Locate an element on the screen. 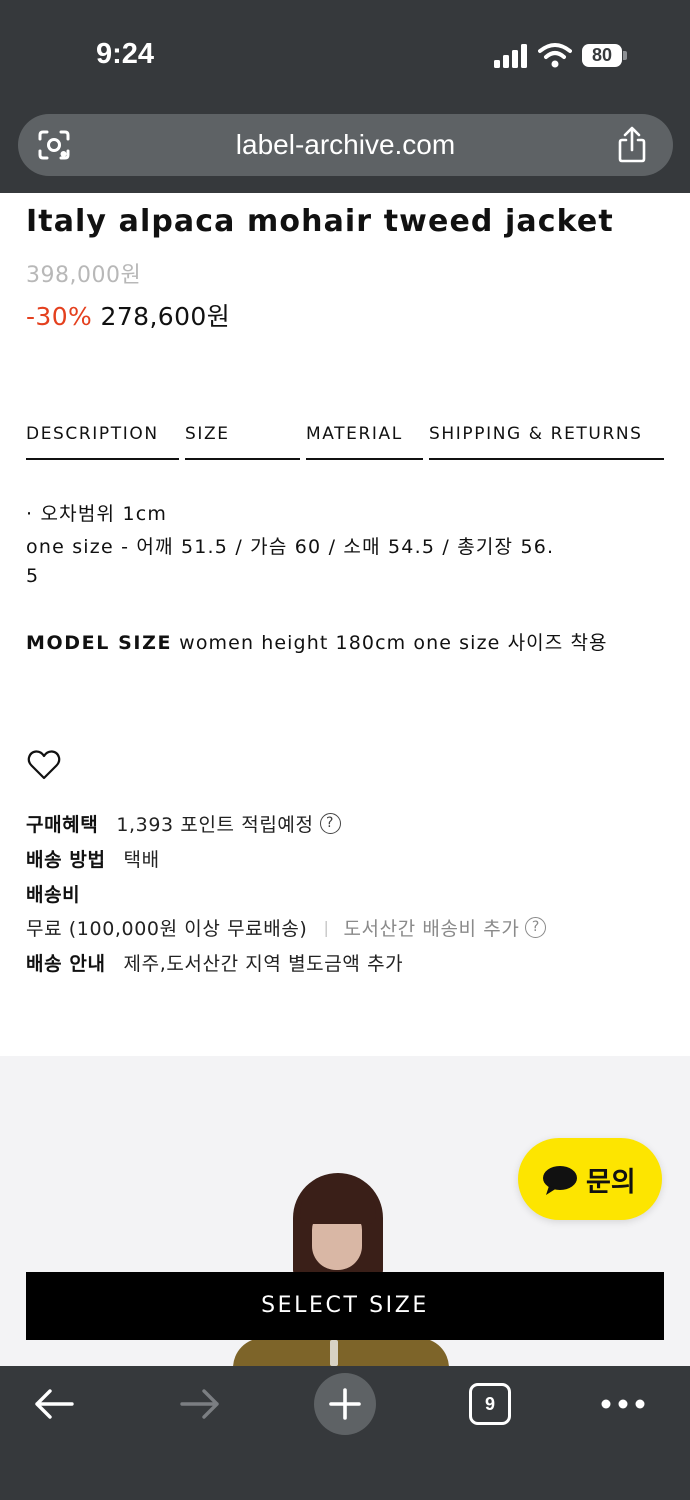 The height and width of the screenshot is (1500, 690). shipping-fee-label-row: 배송비 is located at coordinates (62, 893).